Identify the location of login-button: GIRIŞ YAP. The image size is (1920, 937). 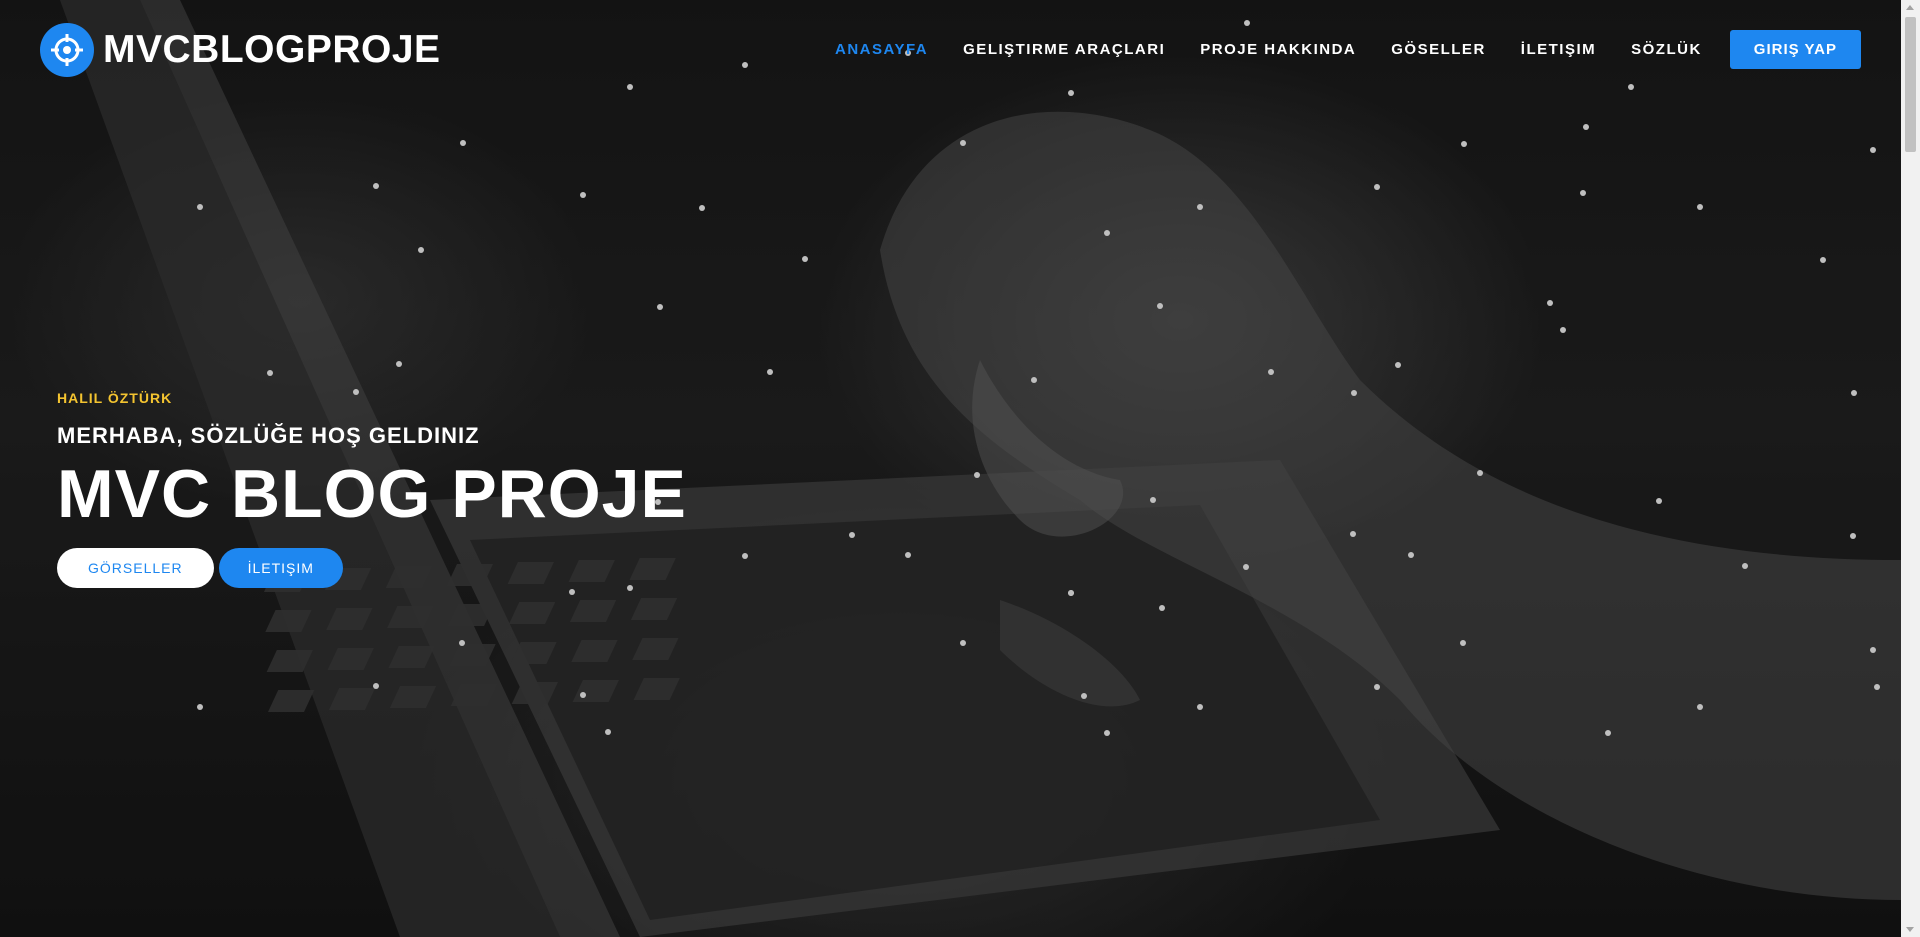
(1795, 49).